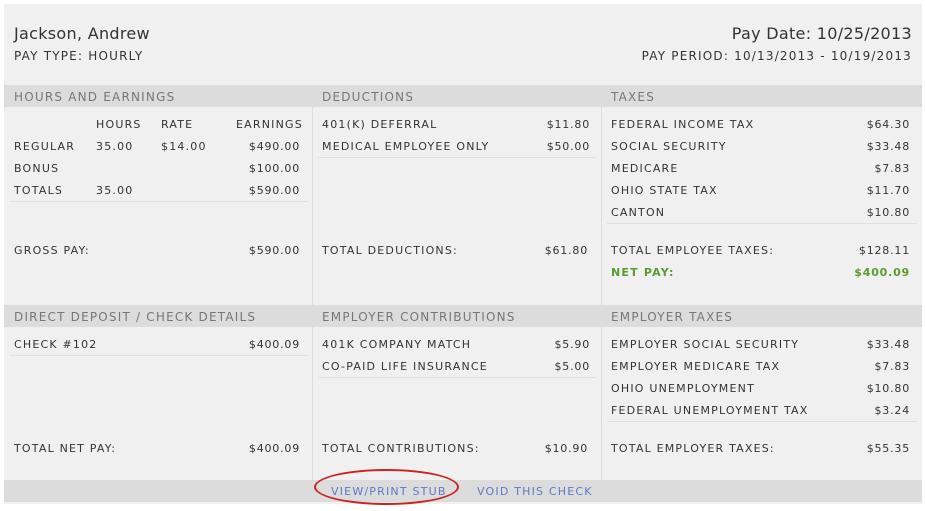 Image resolution: width=925 pixels, height=511 pixels. Describe the element at coordinates (274, 250) in the screenshot. I see `gross-pay-value: $590.00` at that location.